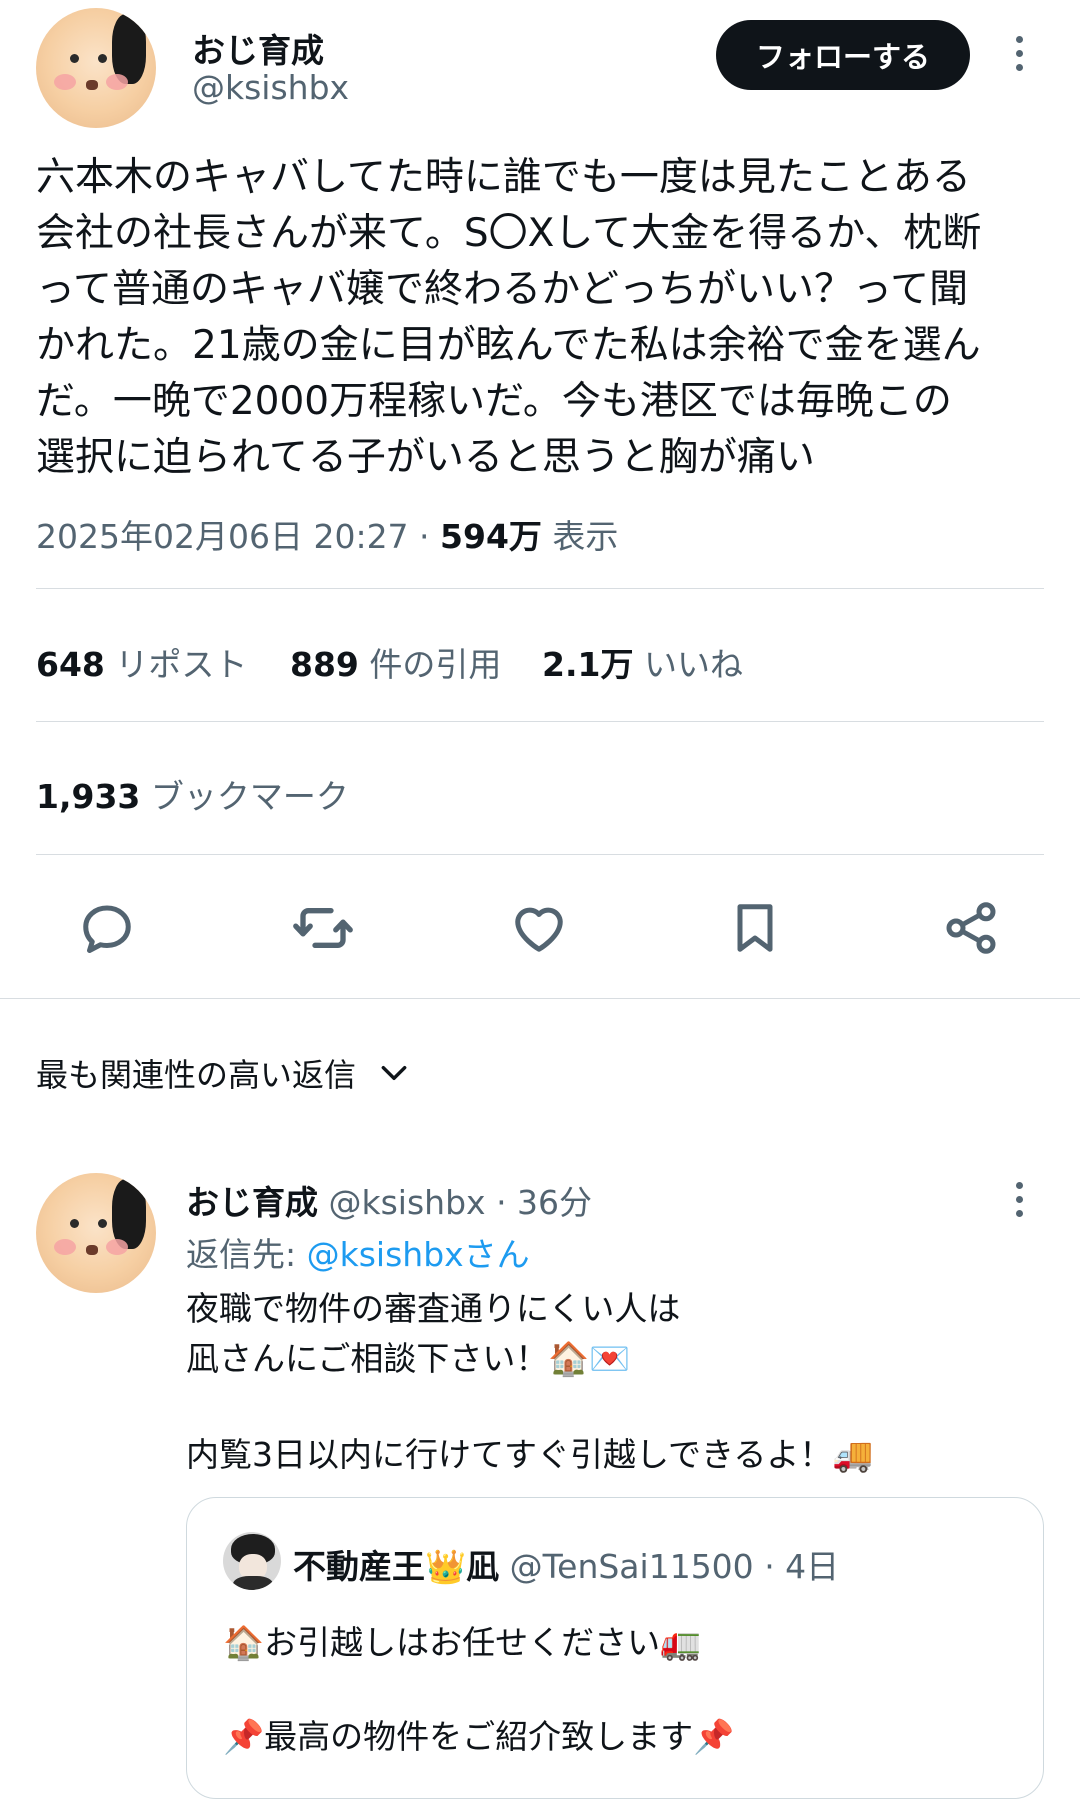 The height and width of the screenshot is (1799, 1080). I want to click on reply-header: おじ育成 @ksishbx · 36分, so click(389, 1200).